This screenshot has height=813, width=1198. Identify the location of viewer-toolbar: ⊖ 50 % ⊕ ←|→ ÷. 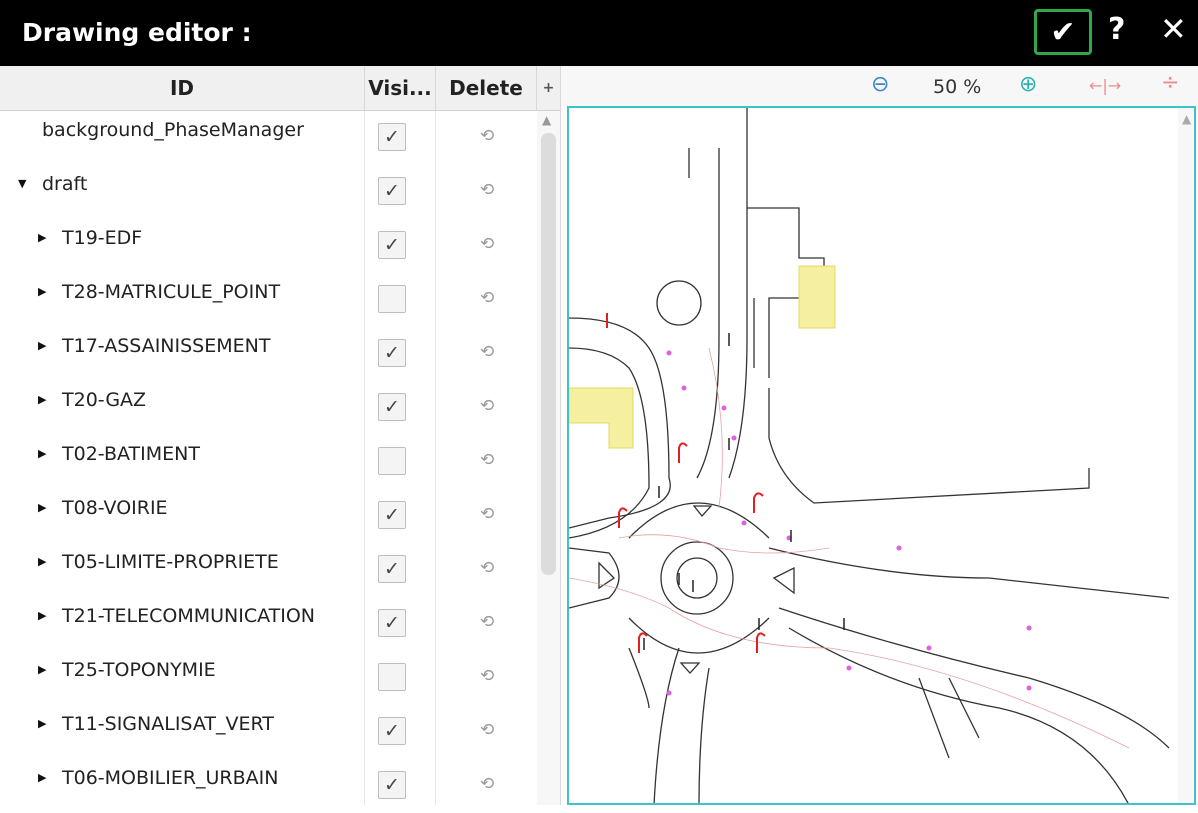
(879, 86).